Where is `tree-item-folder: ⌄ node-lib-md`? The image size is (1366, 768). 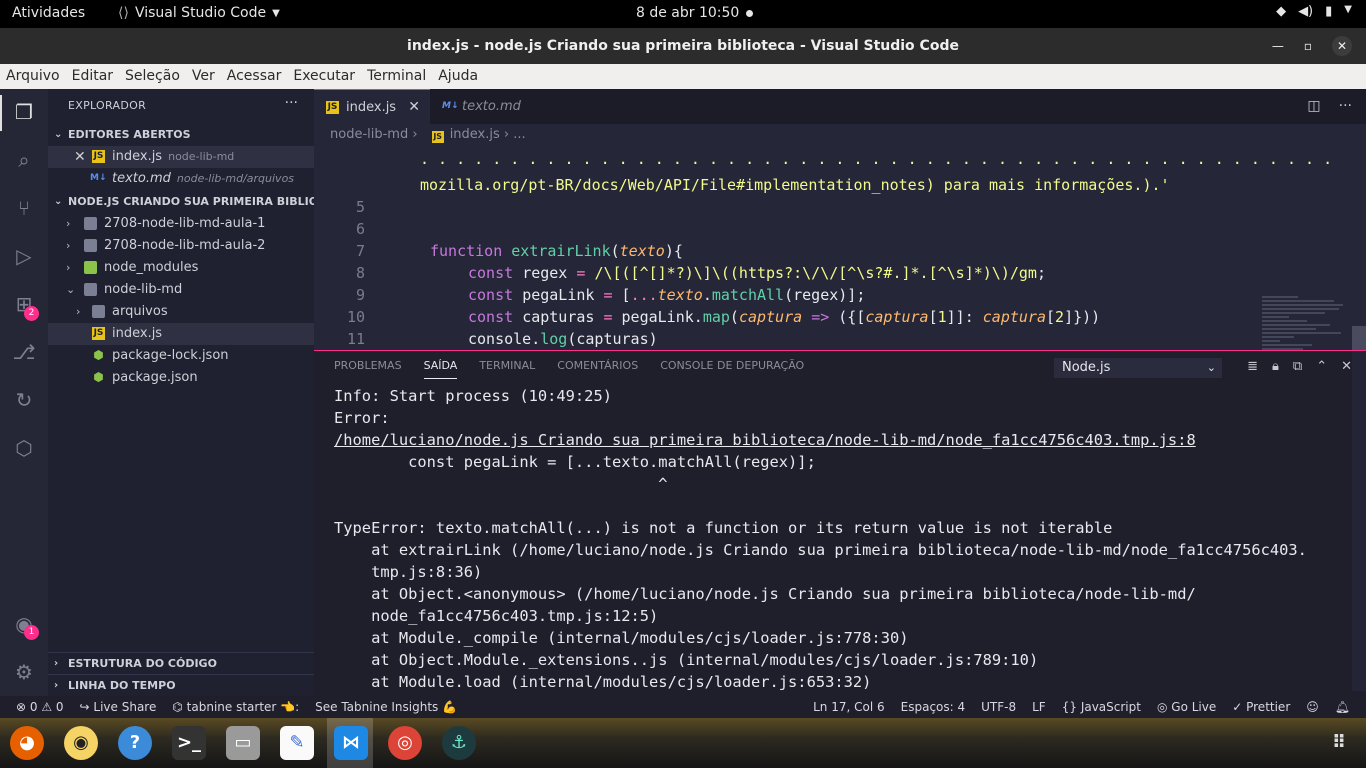
tree-item-folder: ⌄ node-lib-md is located at coordinates (181, 290).